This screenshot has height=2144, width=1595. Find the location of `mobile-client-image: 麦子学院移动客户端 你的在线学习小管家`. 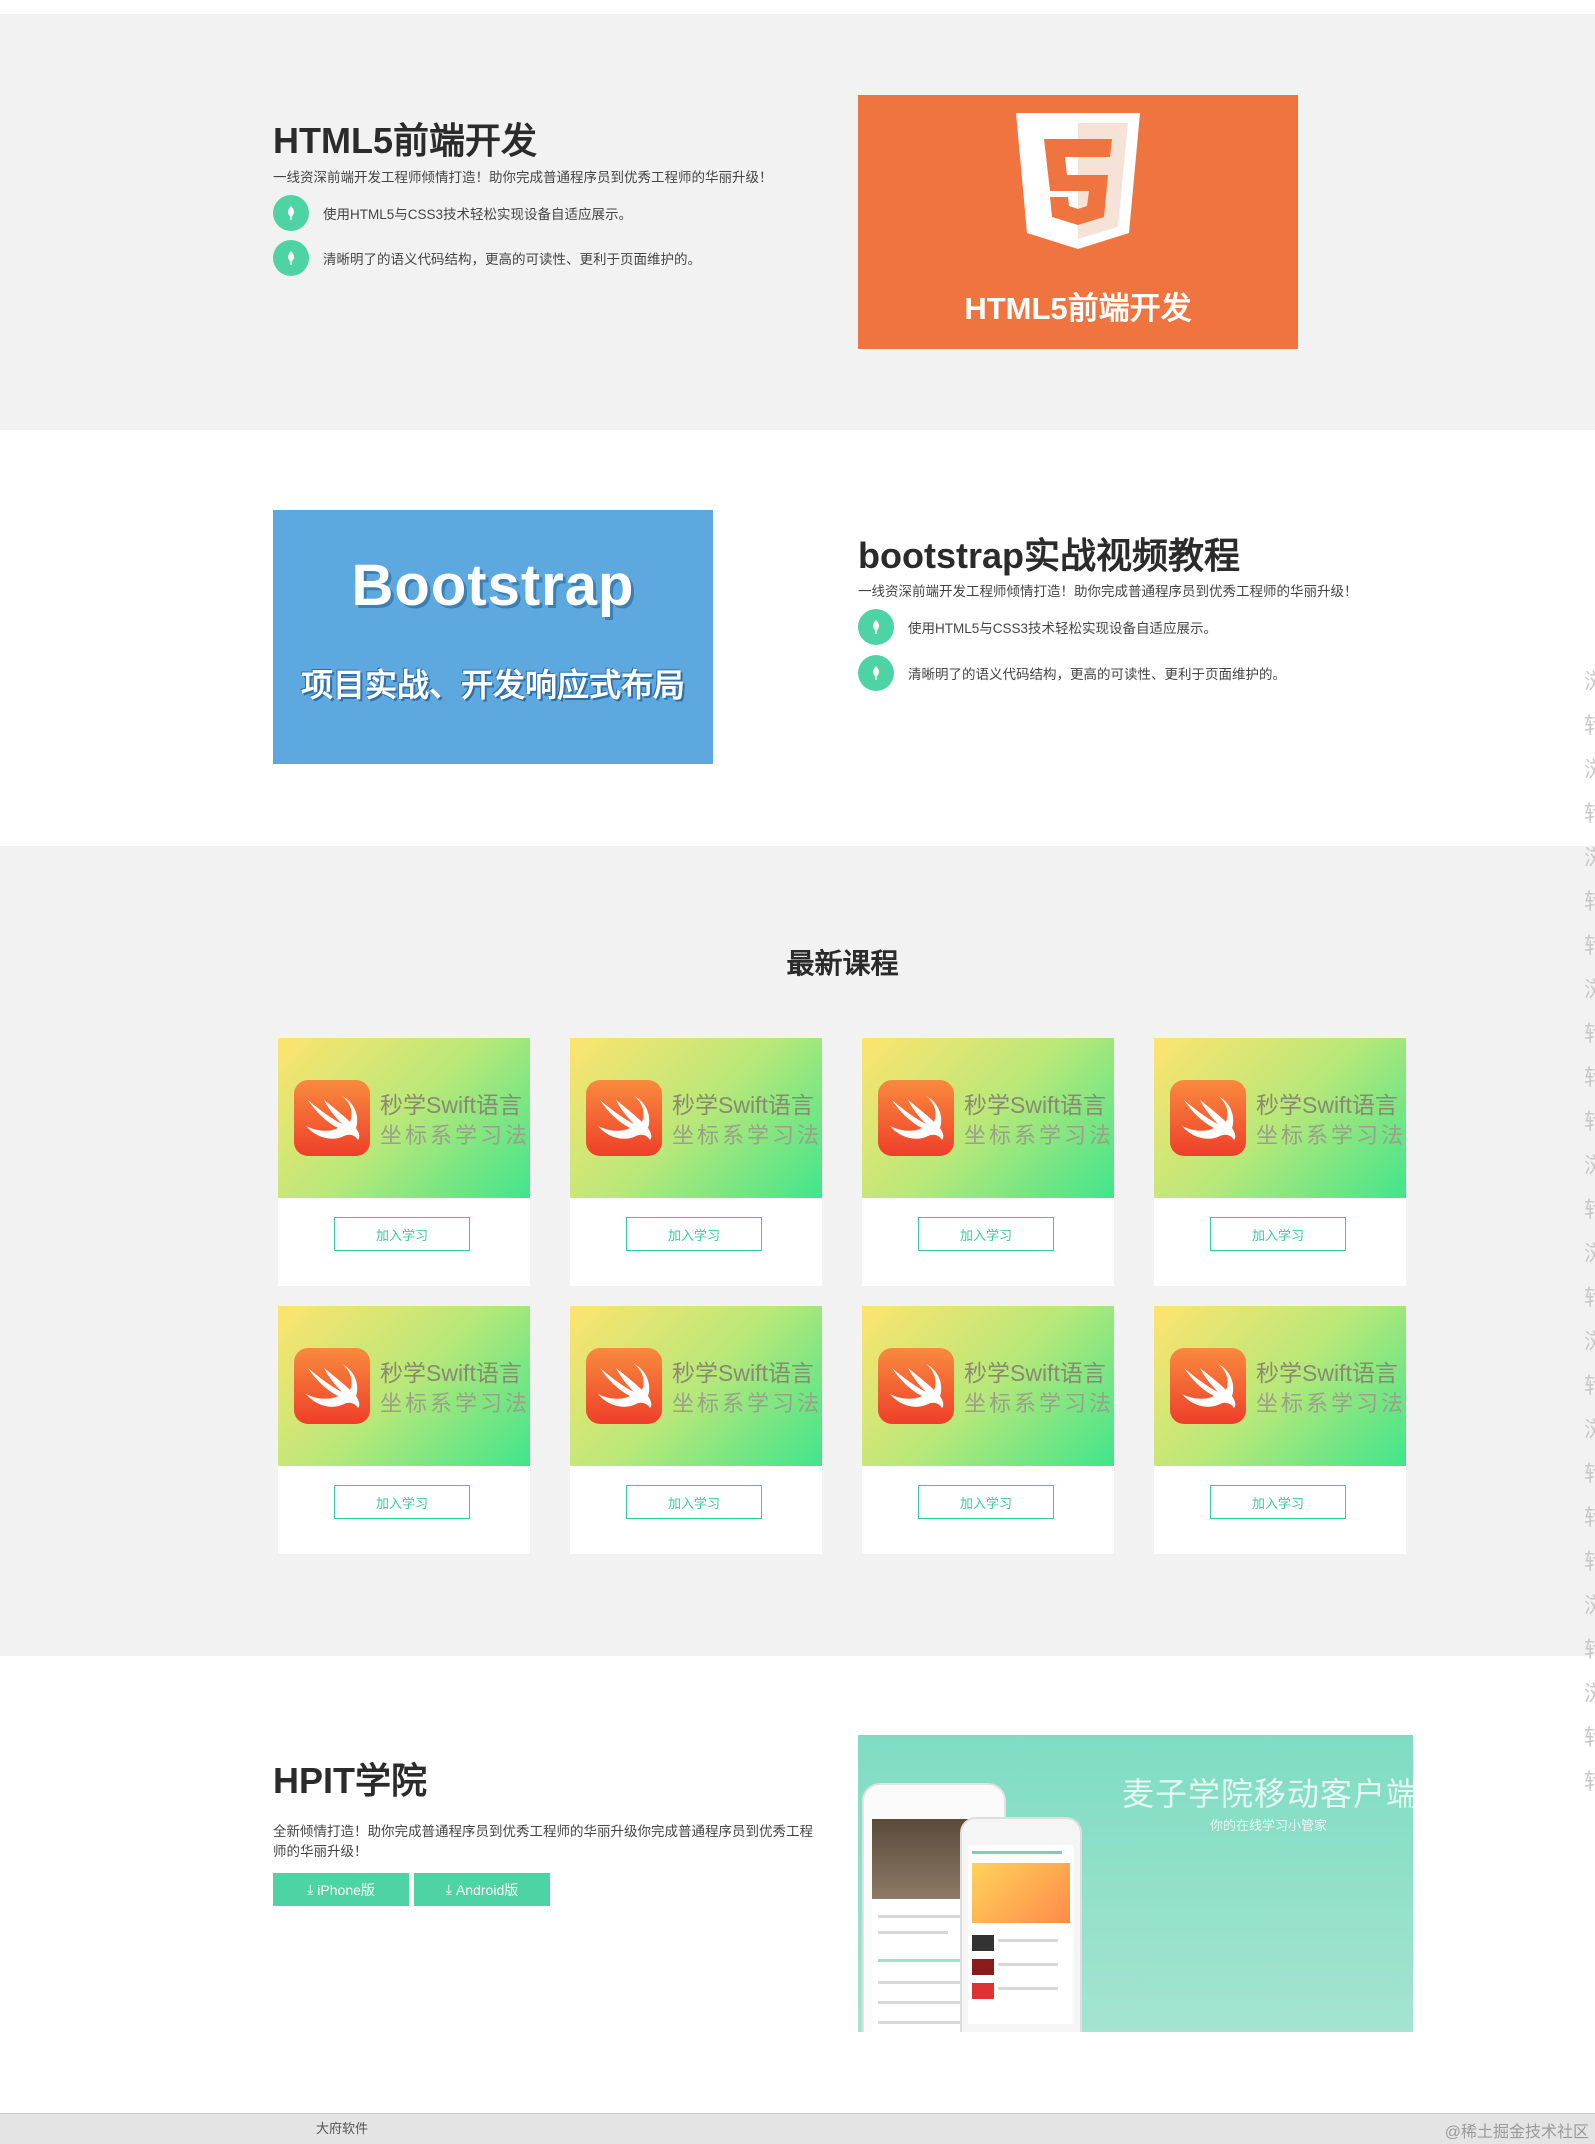

mobile-client-image: 麦子学院移动客户端 你的在线学习小管家 is located at coordinates (1135, 1883).